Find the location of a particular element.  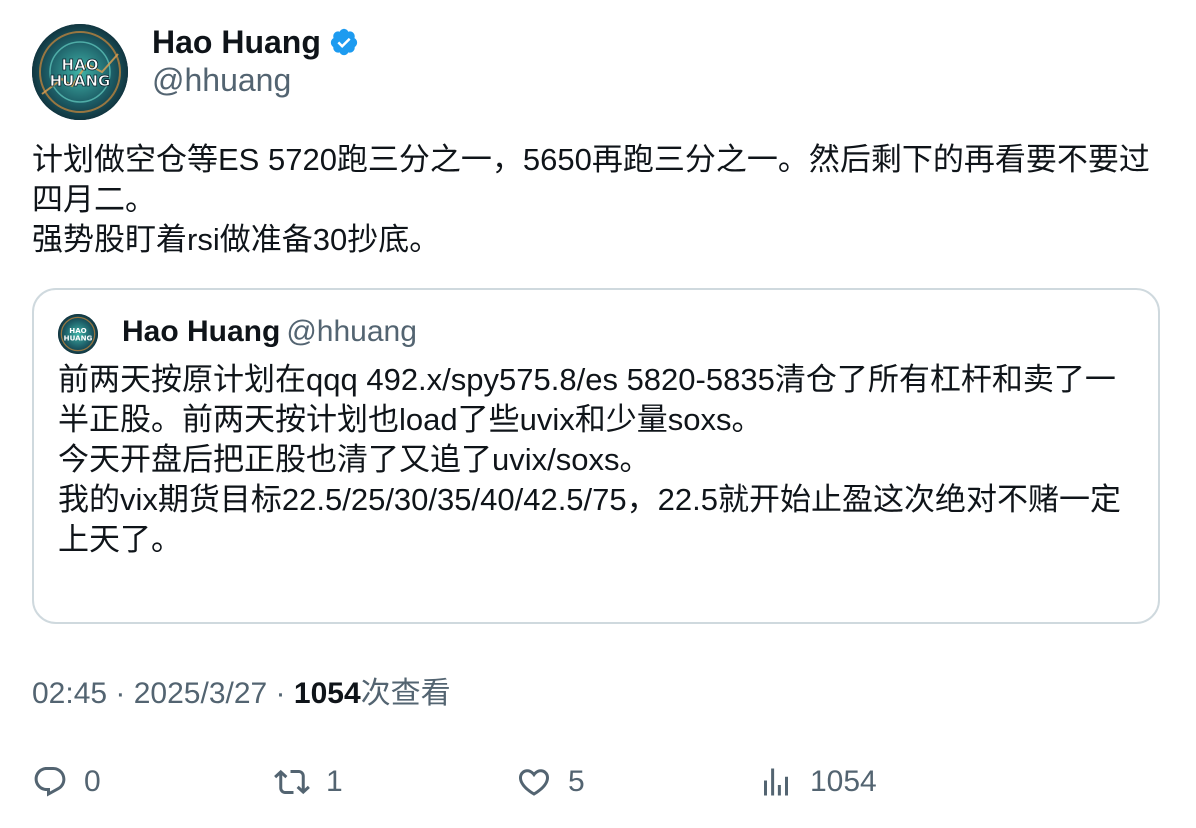

tweet-meta: 02:45 · 2025/3/27 · 1054次查看 is located at coordinates (241, 694).